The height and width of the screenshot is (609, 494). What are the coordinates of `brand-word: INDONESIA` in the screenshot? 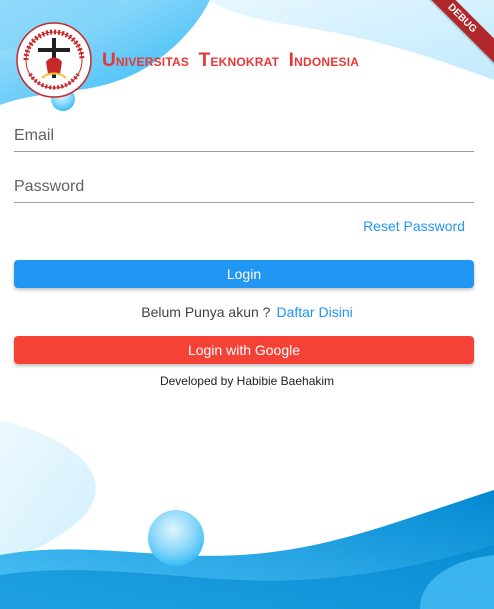 It's located at (324, 60).